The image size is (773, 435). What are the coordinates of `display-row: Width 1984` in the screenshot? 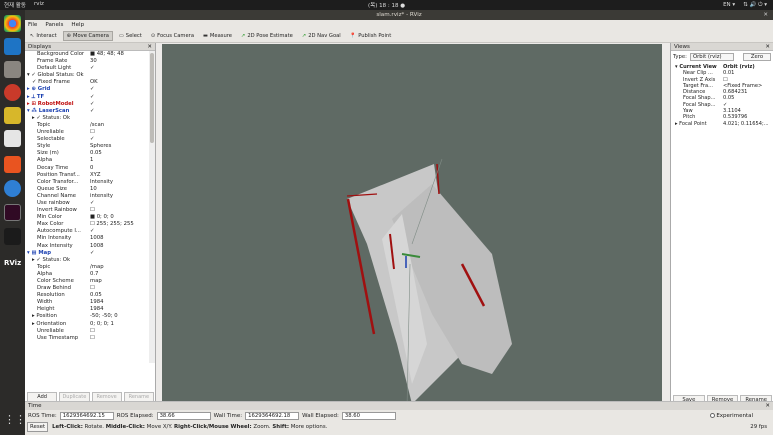 It's located at (87, 302).